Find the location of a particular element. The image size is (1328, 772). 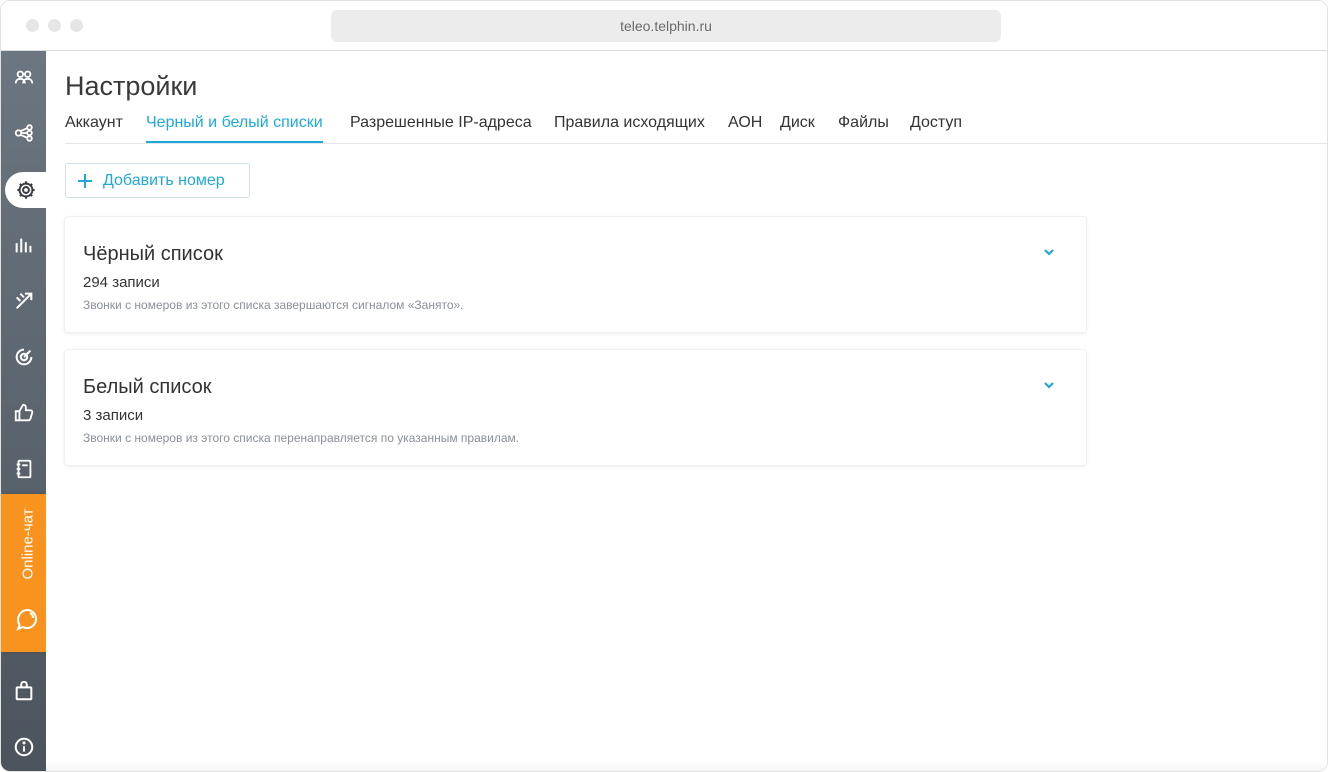

sidebar-item-target is located at coordinates (23, 357).